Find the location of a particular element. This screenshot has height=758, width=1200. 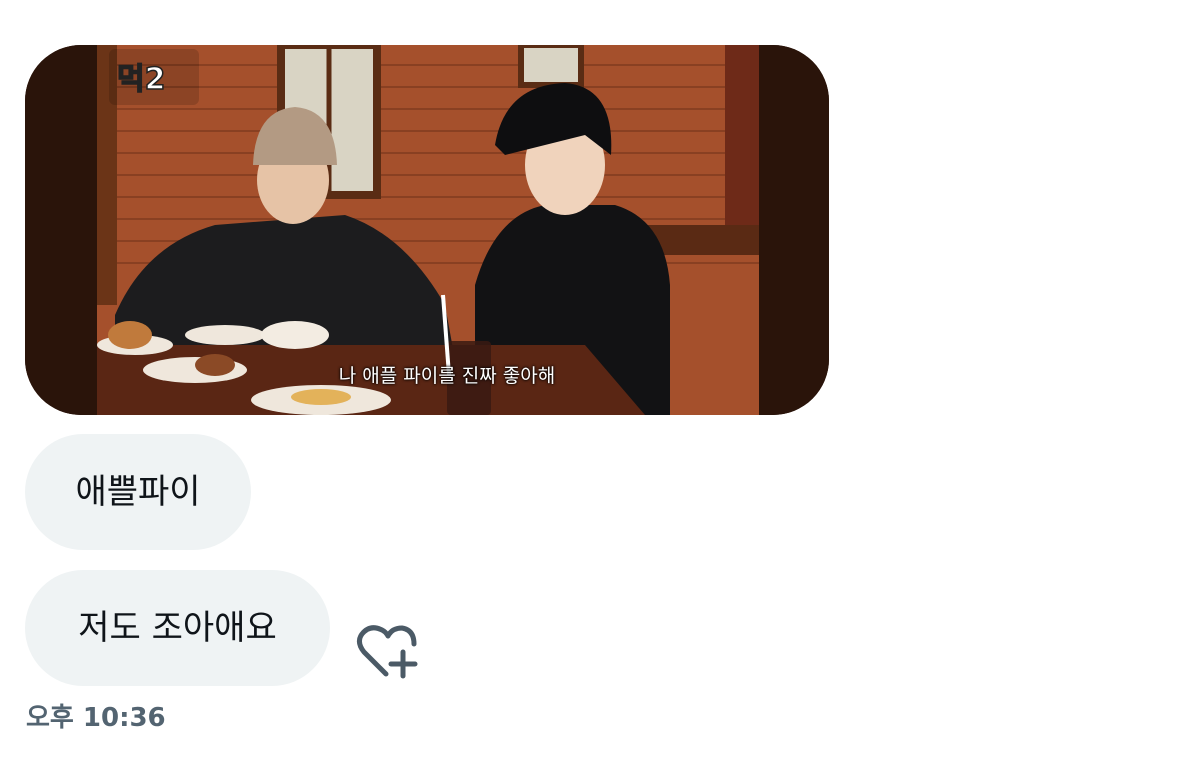

add-reaction-button is located at coordinates (388, 651).